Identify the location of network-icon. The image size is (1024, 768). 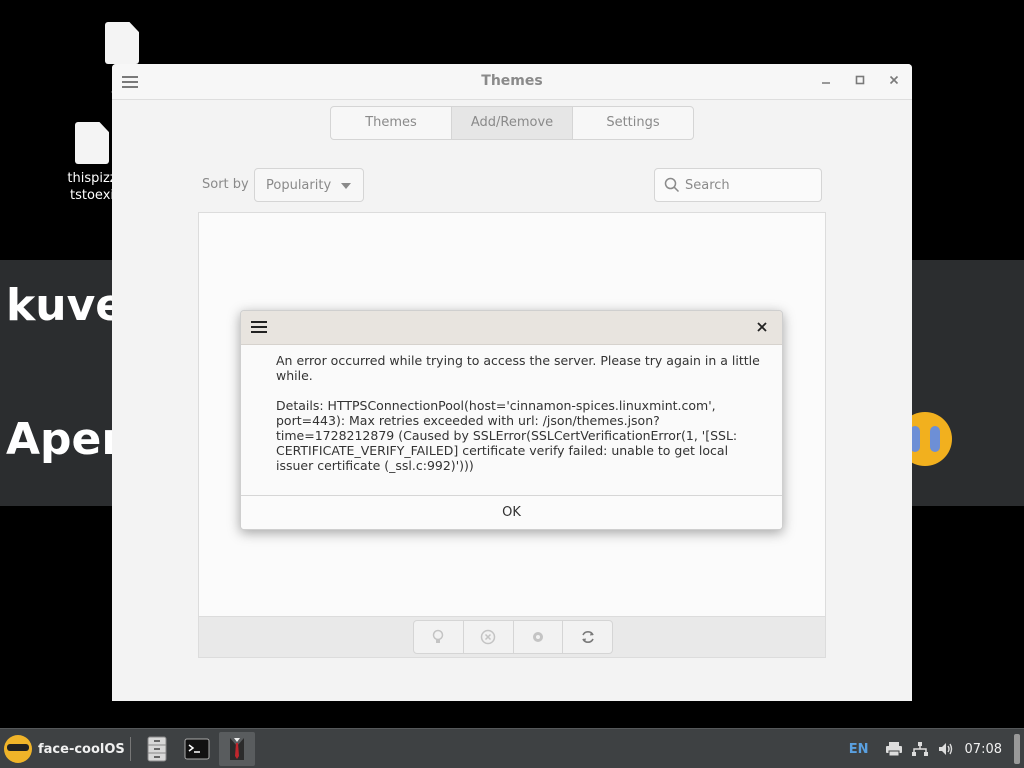
(920, 749).